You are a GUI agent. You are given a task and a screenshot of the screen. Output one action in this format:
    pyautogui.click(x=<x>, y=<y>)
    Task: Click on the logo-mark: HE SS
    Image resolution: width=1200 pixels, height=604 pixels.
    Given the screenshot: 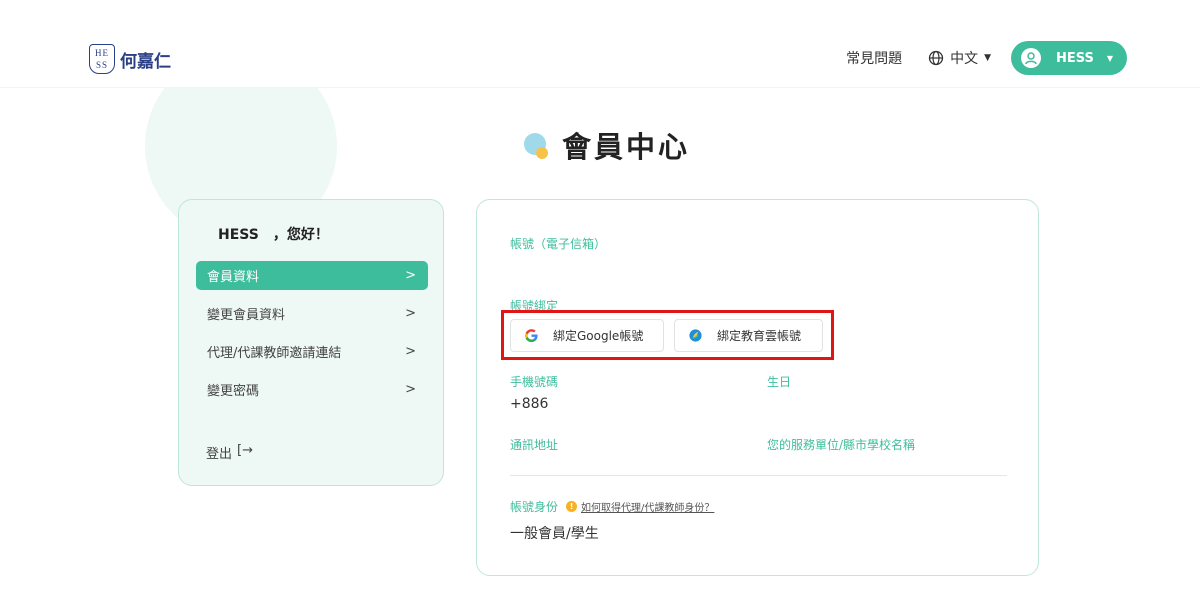 What is the action you would take?
    pyautogui.click(x=102, y=59)
    